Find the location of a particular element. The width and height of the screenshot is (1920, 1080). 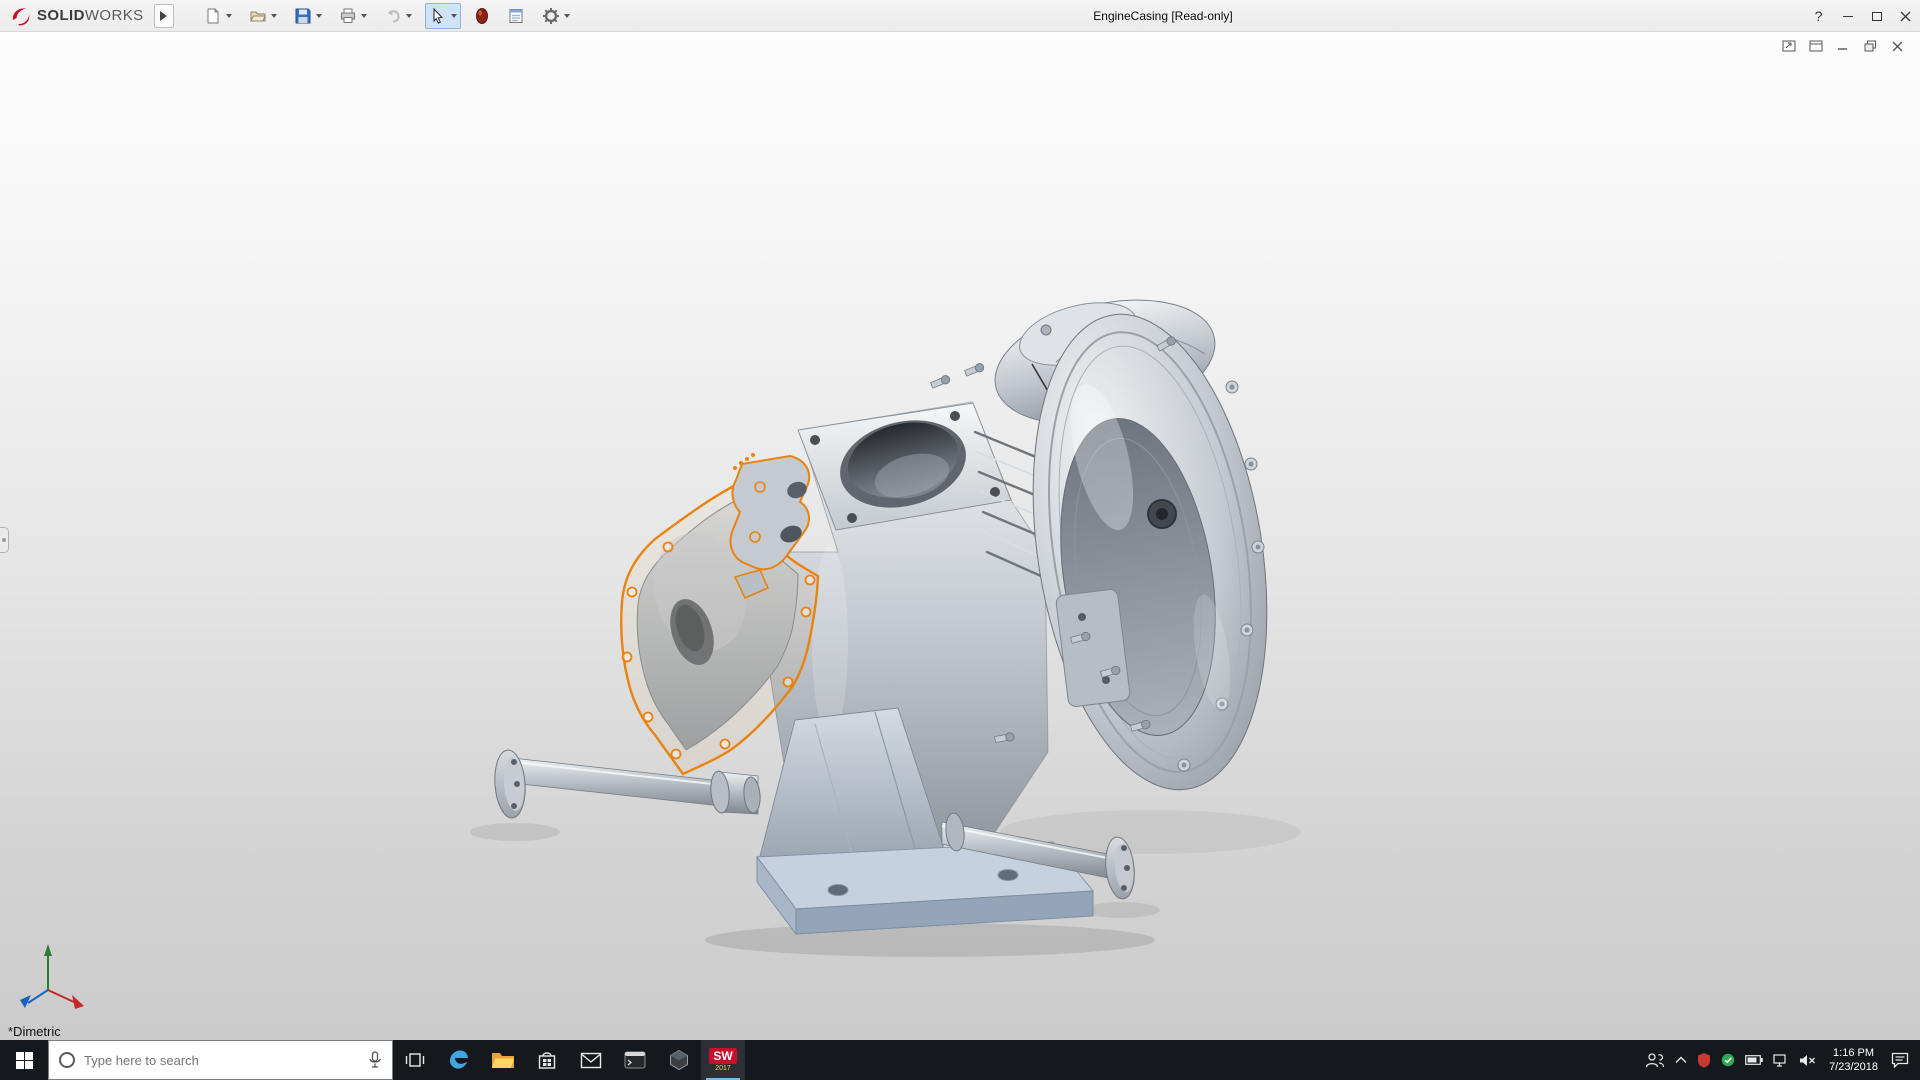

model-left-shaft is located at coordinates (627, 784).